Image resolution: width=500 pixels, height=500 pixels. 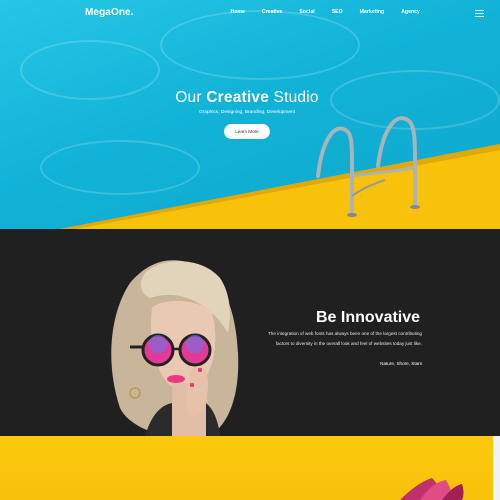 I want to click on innovative-title-light: Be, so click(x=326, y=317).